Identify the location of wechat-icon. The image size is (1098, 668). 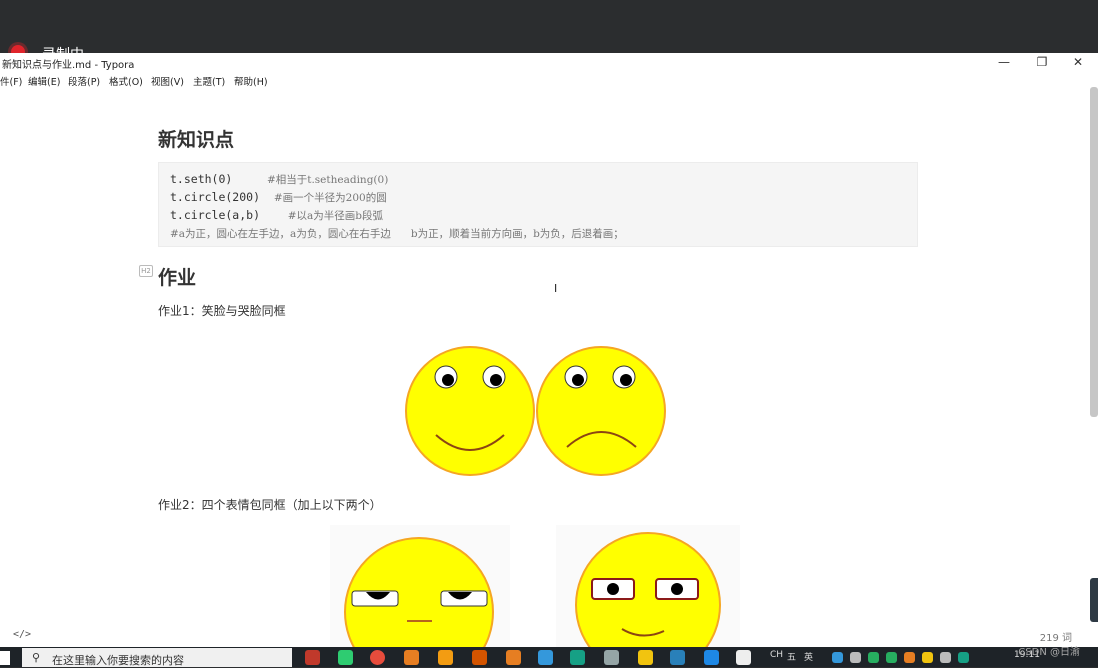
(345, 657).